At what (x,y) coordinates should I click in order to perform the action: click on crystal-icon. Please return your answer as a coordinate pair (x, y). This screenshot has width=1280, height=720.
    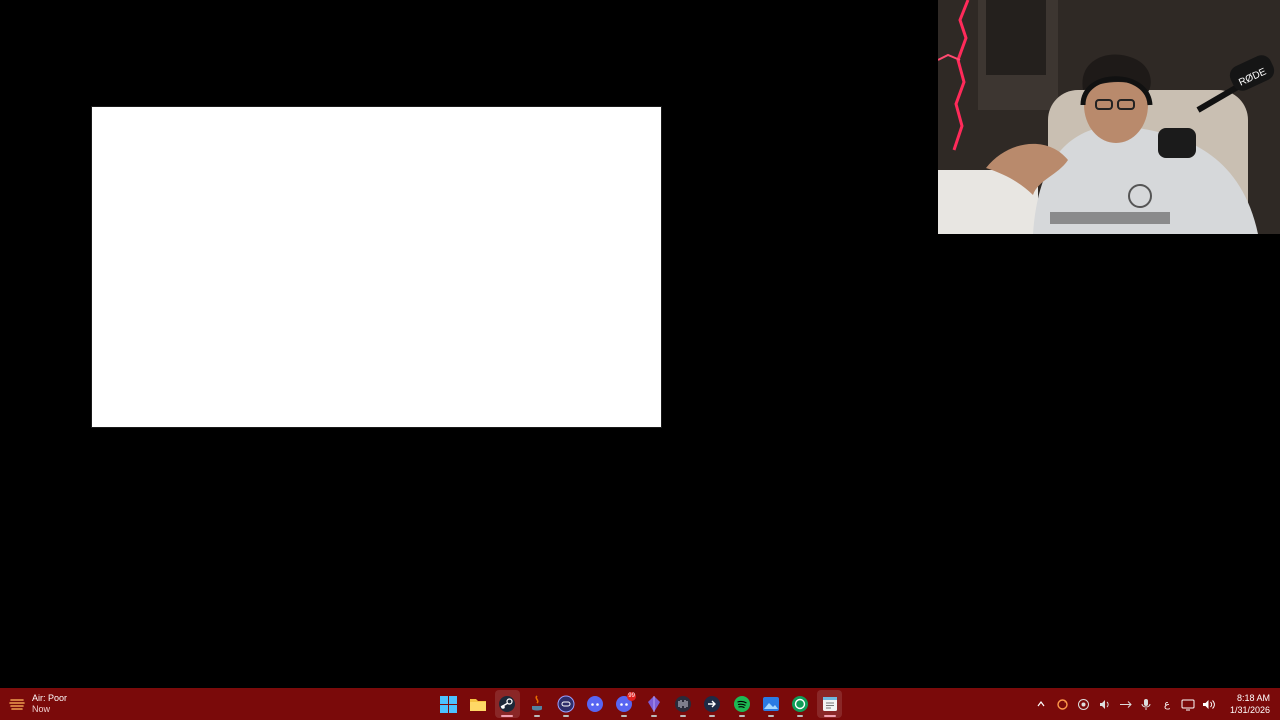
    Looking at the image, I should click on (653, 704).